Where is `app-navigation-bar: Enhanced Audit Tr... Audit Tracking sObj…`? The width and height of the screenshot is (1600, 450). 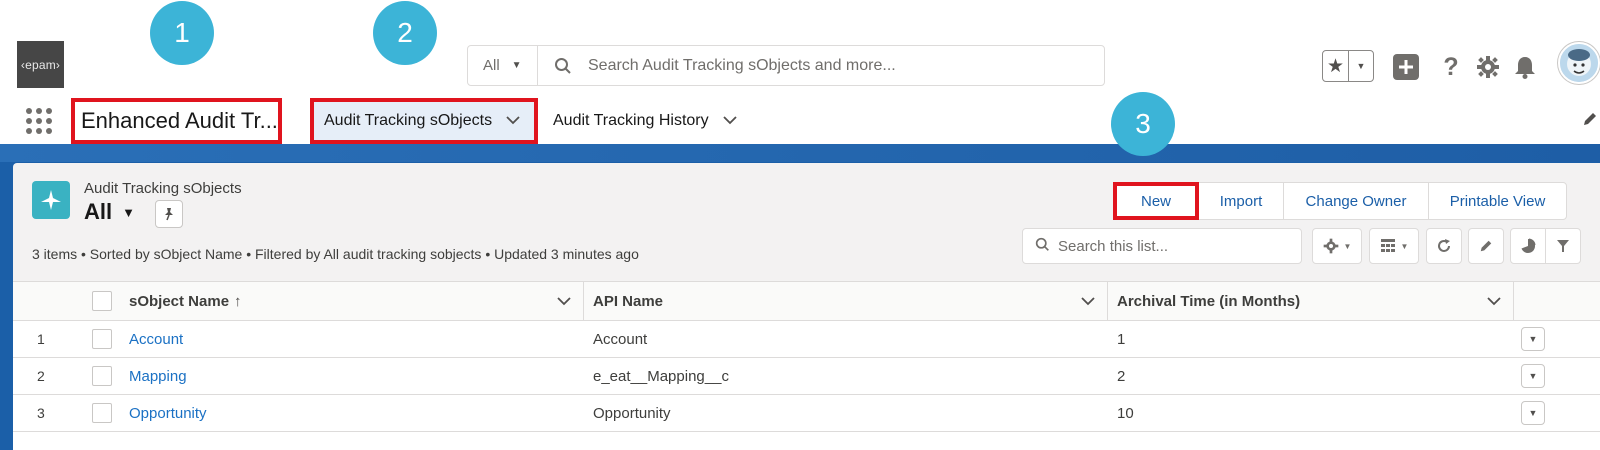 app-navigation-bar: Enhanced Audit Tr... Audit Tracking sObj… is located at coordinates (800, 122).